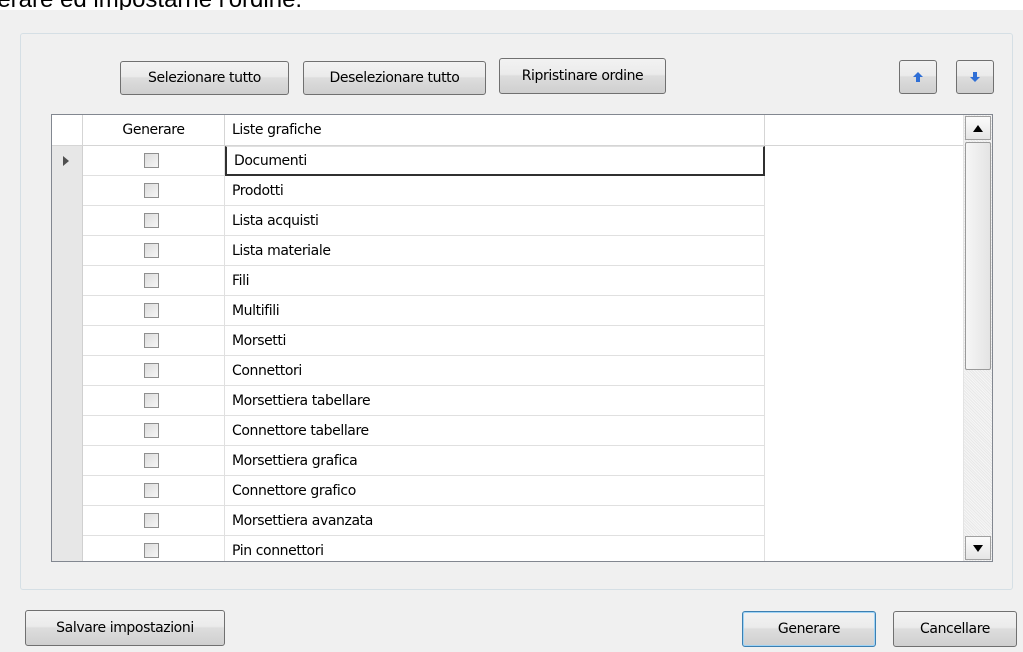 The height and width of the screenshot is (652, 1023). I want to click on list-name-cell: Prodotti, so click(495, 191).